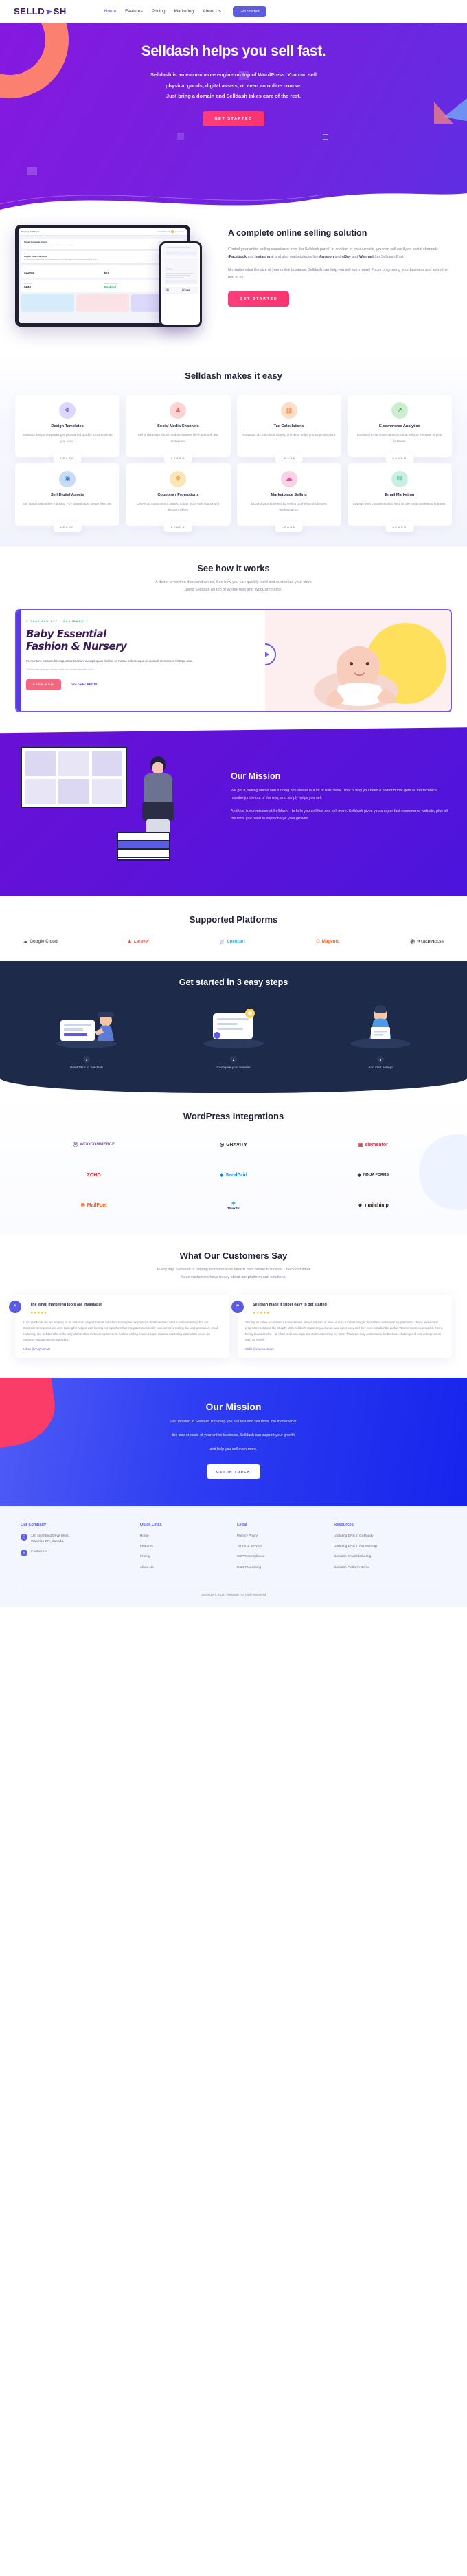  I want to click on platform-label: opencart, so click(236, 942).